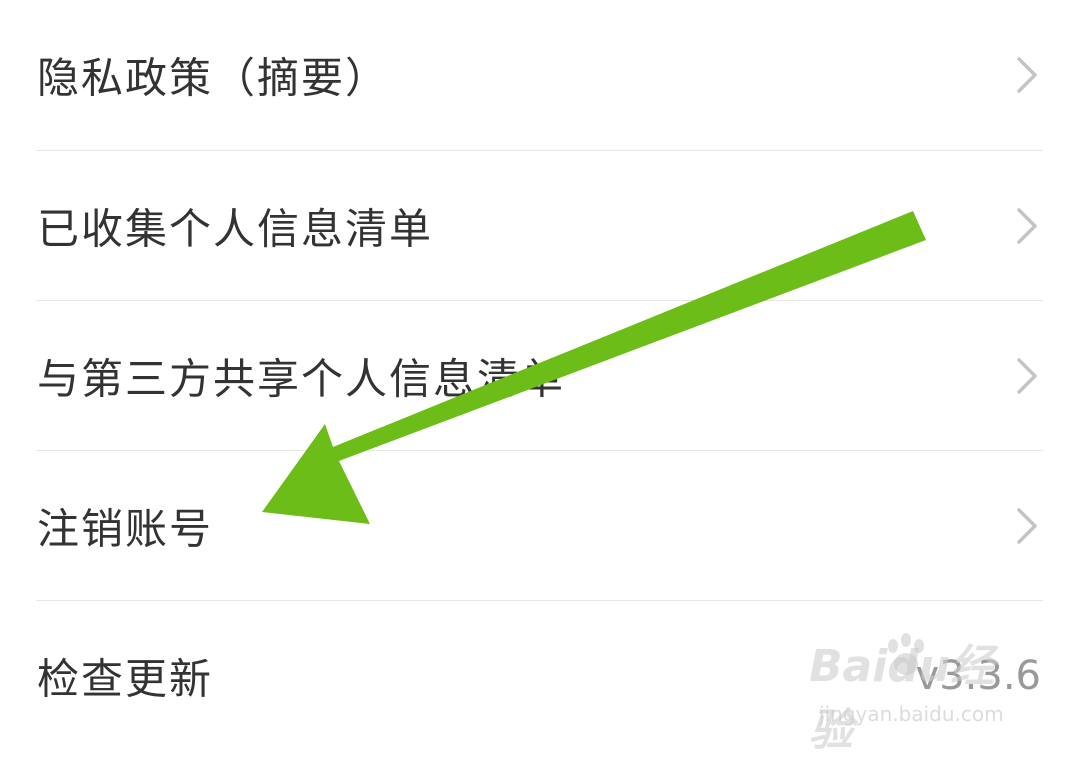 This screenshot has width=1079, height=758. Describe the element at coordinates (978, 676) in the screenshot. I see `version-value: v3.3.6` at that location.